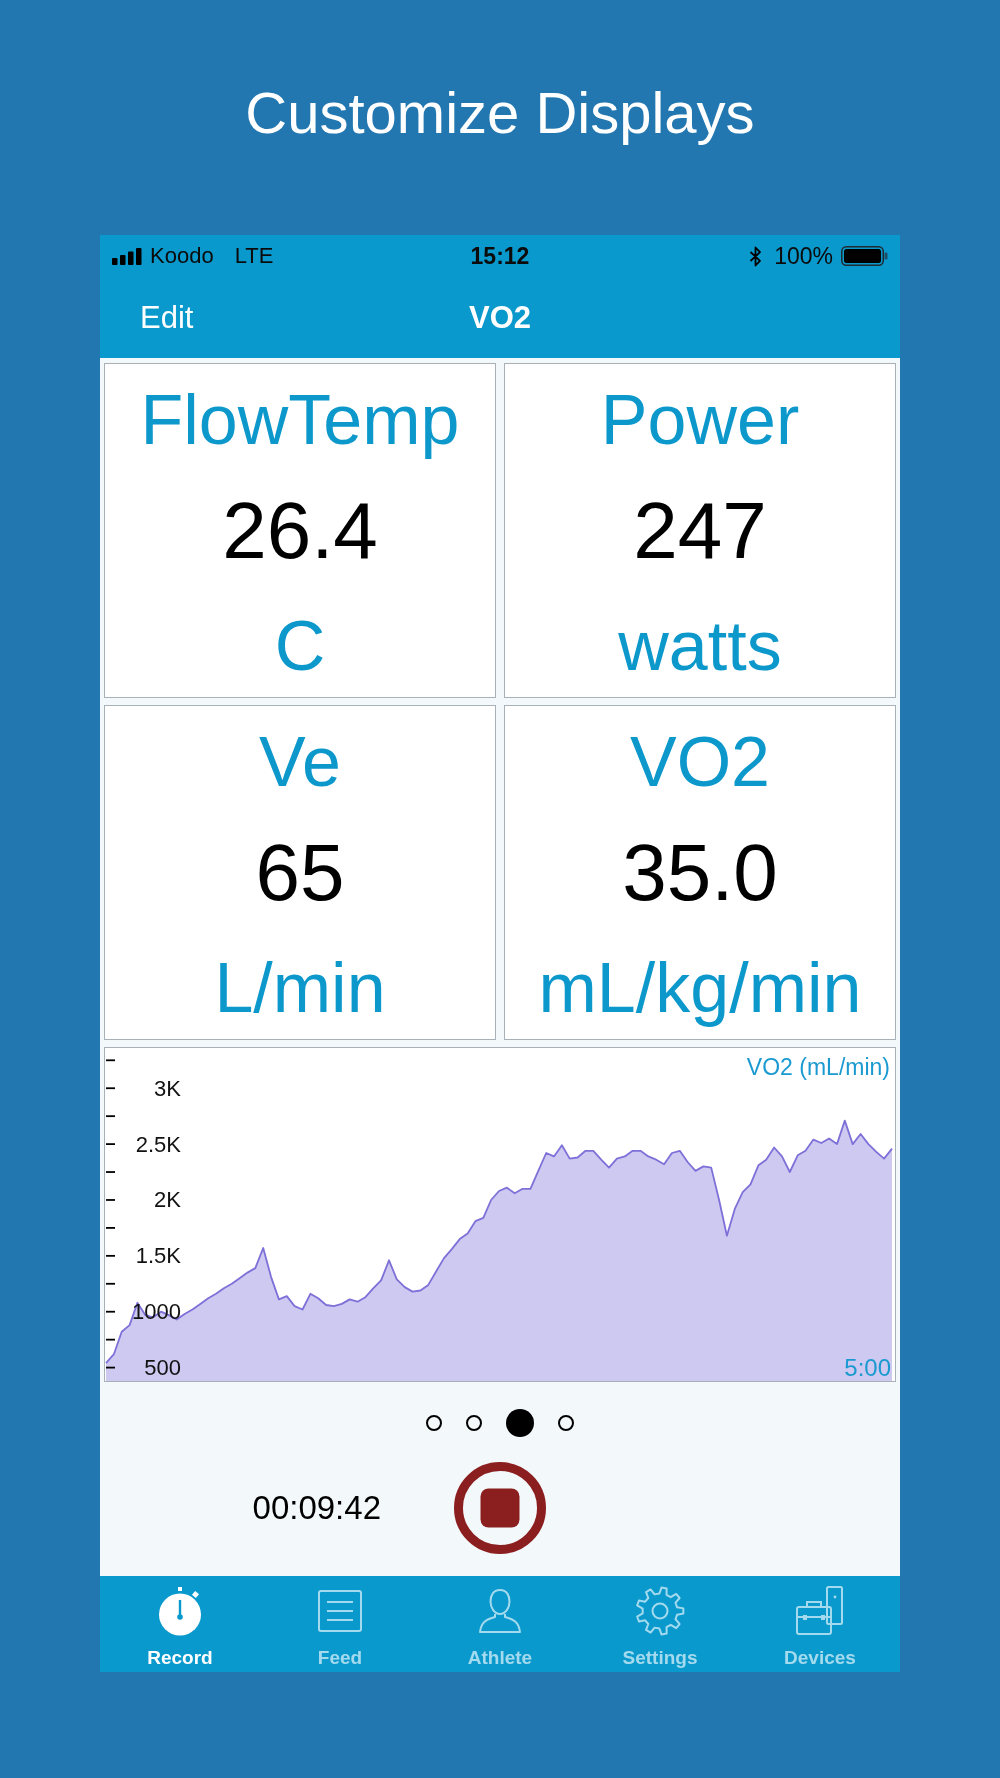 This screenshot has height=1778, width=1000. Describe the element at coordinates (867, 1367) in the screenshot. I see `time-label: 5:00` at that location.